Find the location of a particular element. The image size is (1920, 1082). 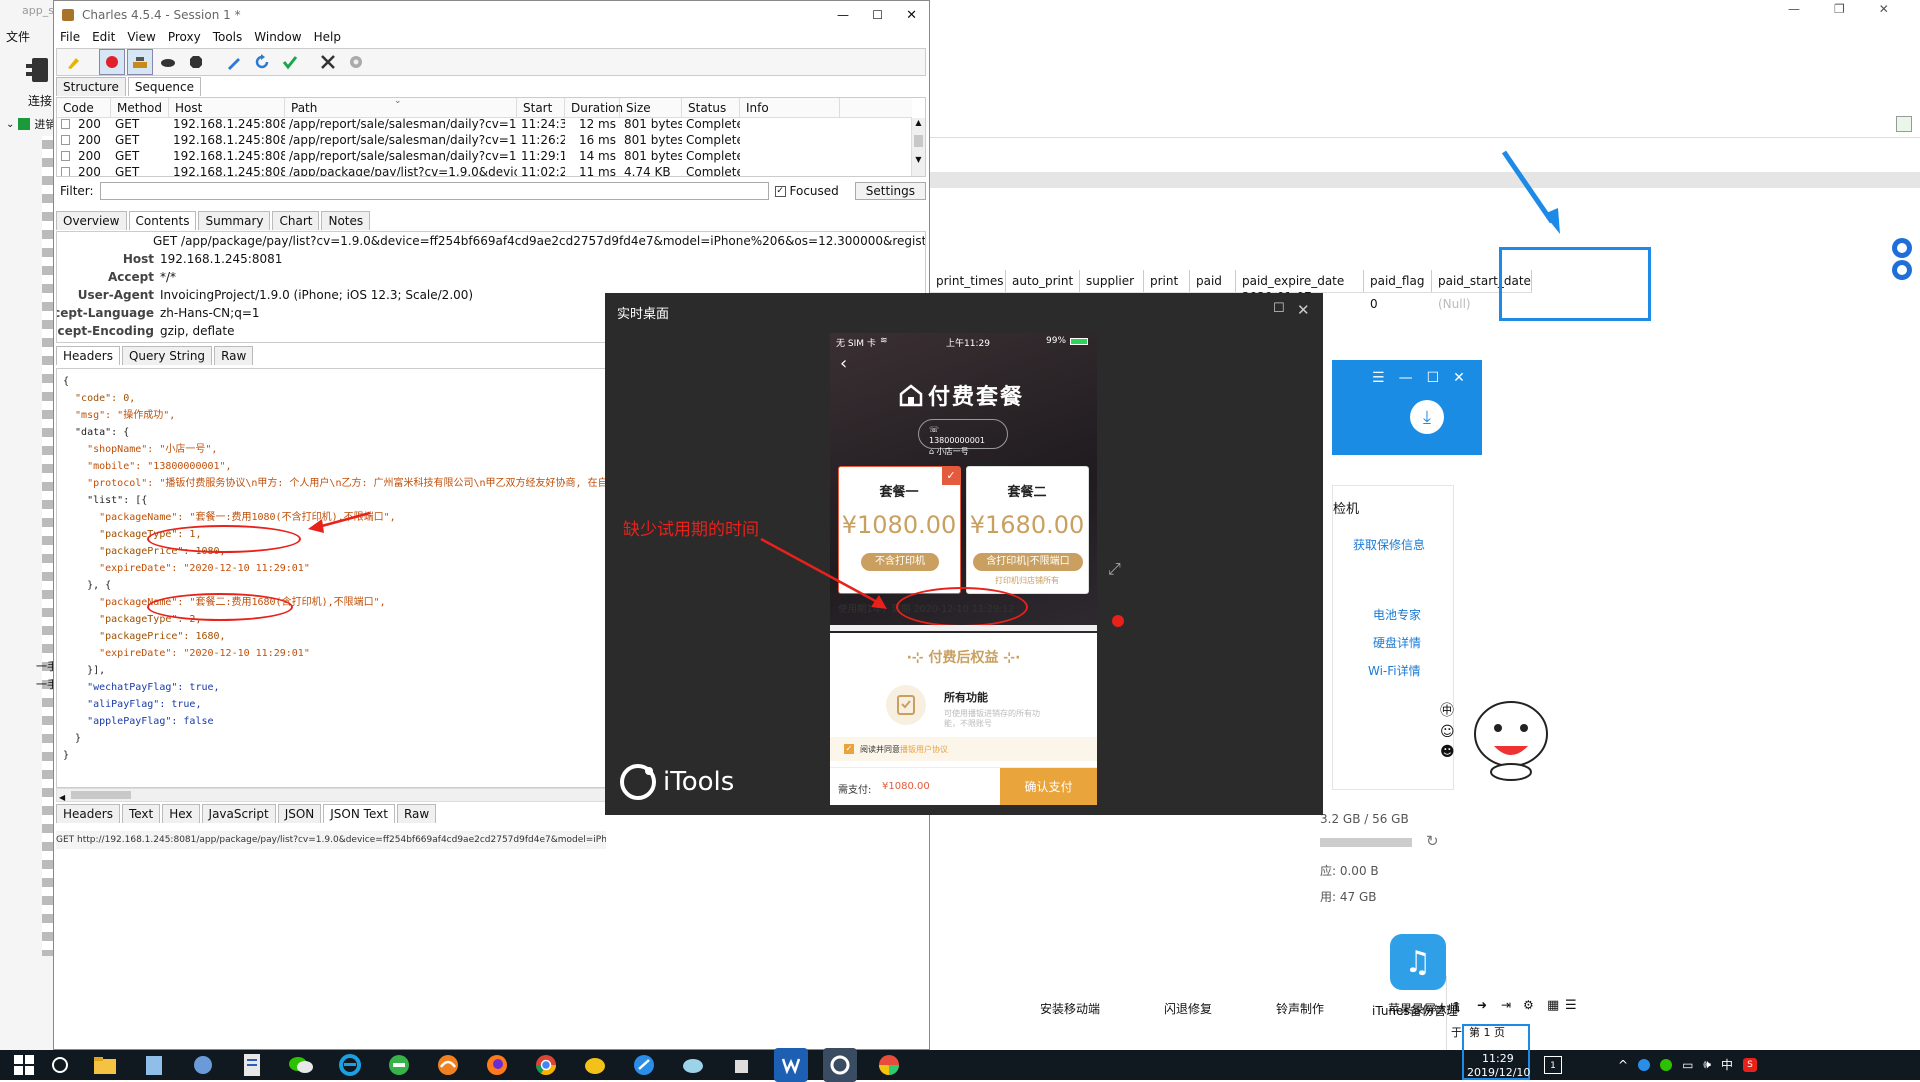

menu-help: Help is located at coordinates (327, 39).